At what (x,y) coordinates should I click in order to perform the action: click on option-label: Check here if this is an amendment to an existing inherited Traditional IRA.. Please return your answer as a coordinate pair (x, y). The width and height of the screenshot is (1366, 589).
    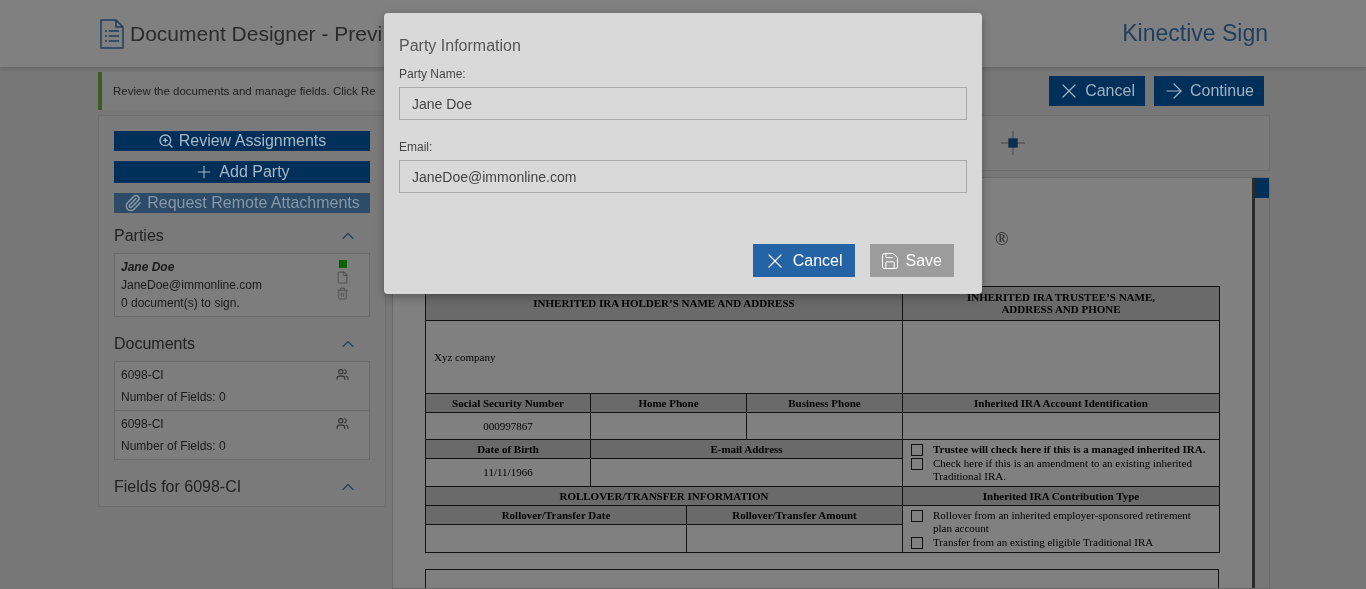
    Looking at the image, I should click on (1063, 470).